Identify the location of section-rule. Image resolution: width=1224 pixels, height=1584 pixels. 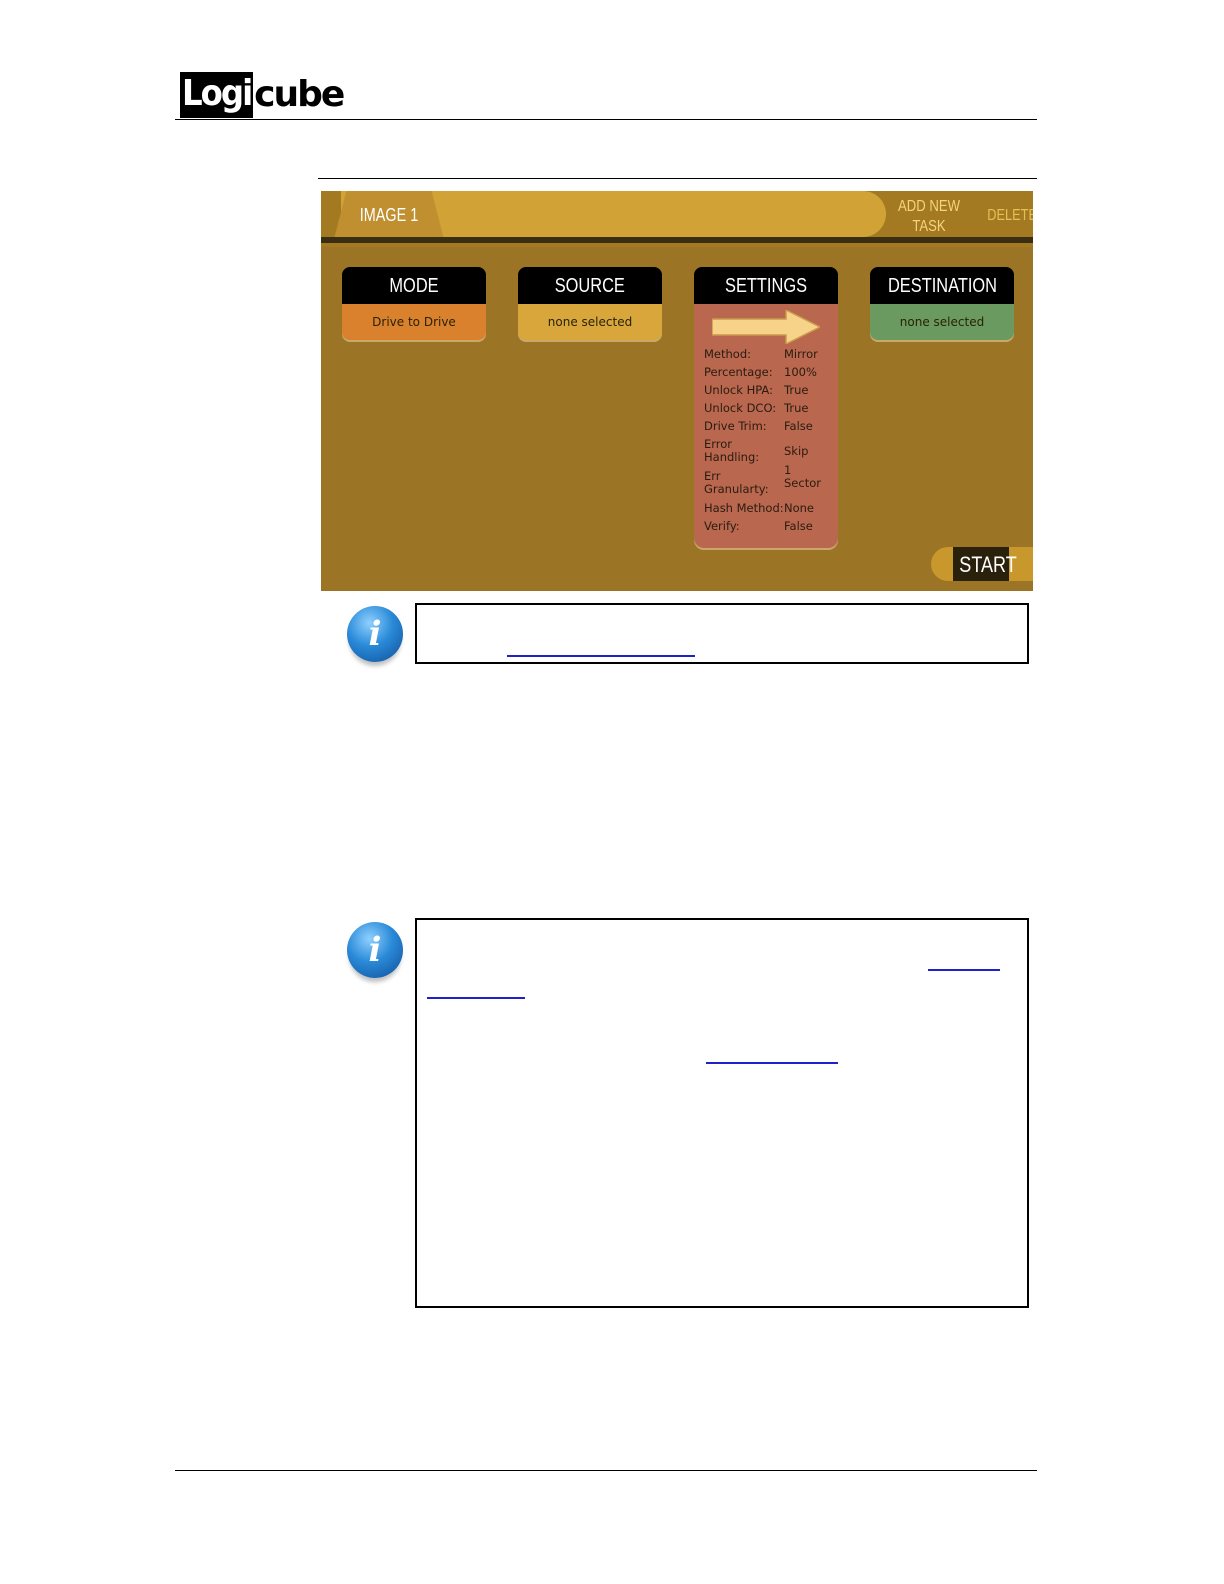
(677, 178).